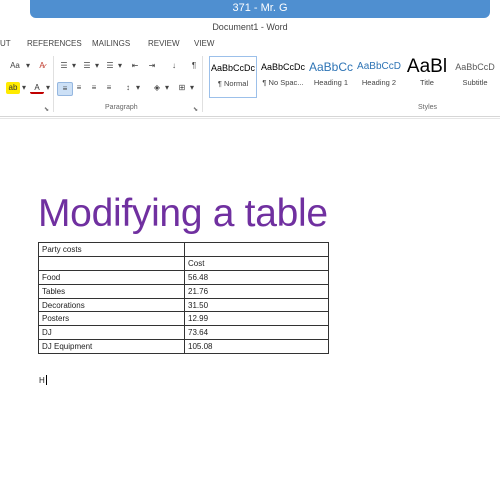 The height and width of the screenshot is (500, 500). I want to click on video-title: 371 - Mr. G, so click(260, 8).